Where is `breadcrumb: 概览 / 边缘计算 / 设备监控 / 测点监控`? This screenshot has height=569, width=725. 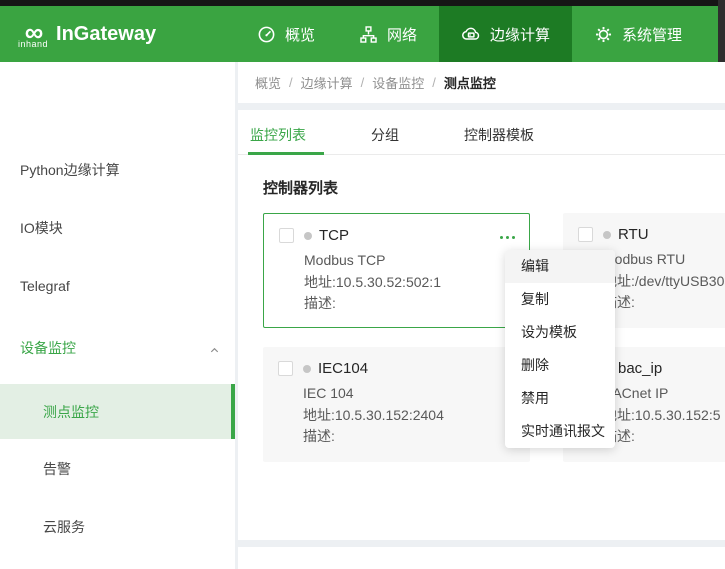
breadcrumb: 概览 / 边缘计算 / 设备监控 / 测点监控 is located at coordinates (481, 82).